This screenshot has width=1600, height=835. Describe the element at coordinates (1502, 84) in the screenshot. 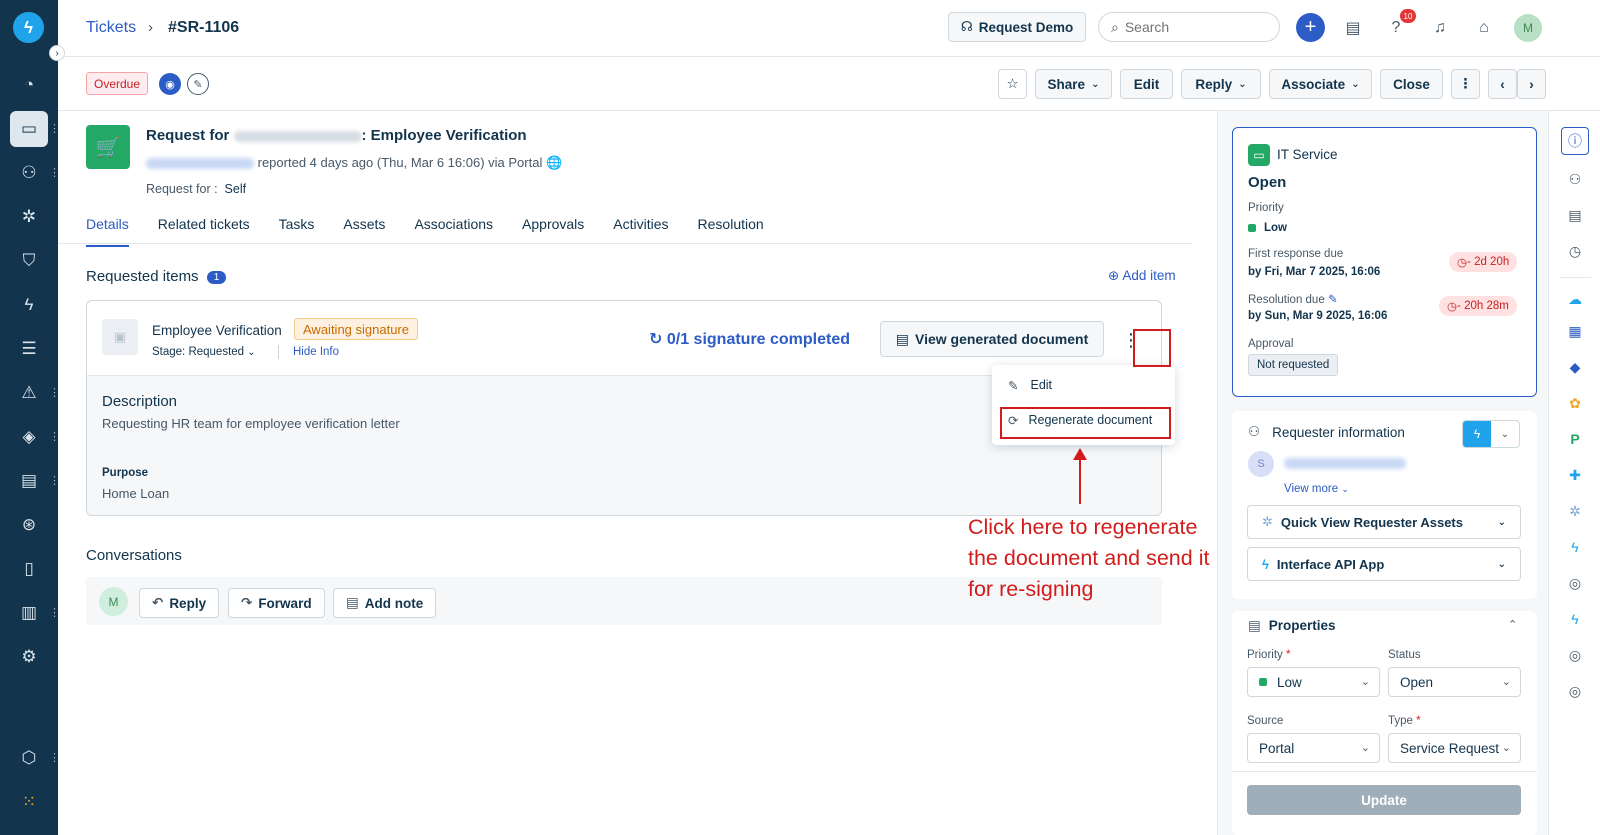

I see `previous-ticket-button: ‹` at that location.